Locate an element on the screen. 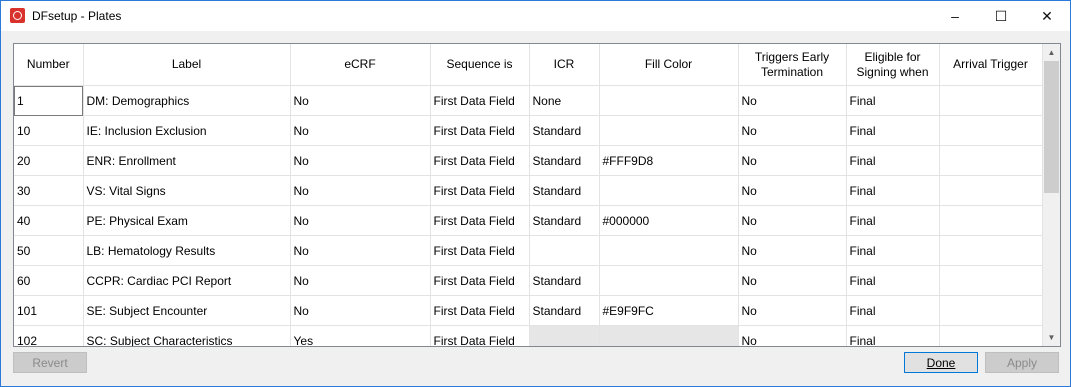 The height and width of the screenshot is (387, 1071). cell-number: 50 is located at coordinates (49, 250).